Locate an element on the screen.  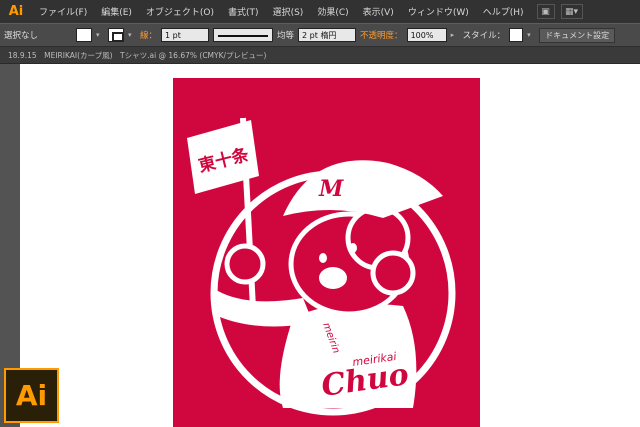
menu-object: オブジェクト(O) is located at coordinates (180, 11).